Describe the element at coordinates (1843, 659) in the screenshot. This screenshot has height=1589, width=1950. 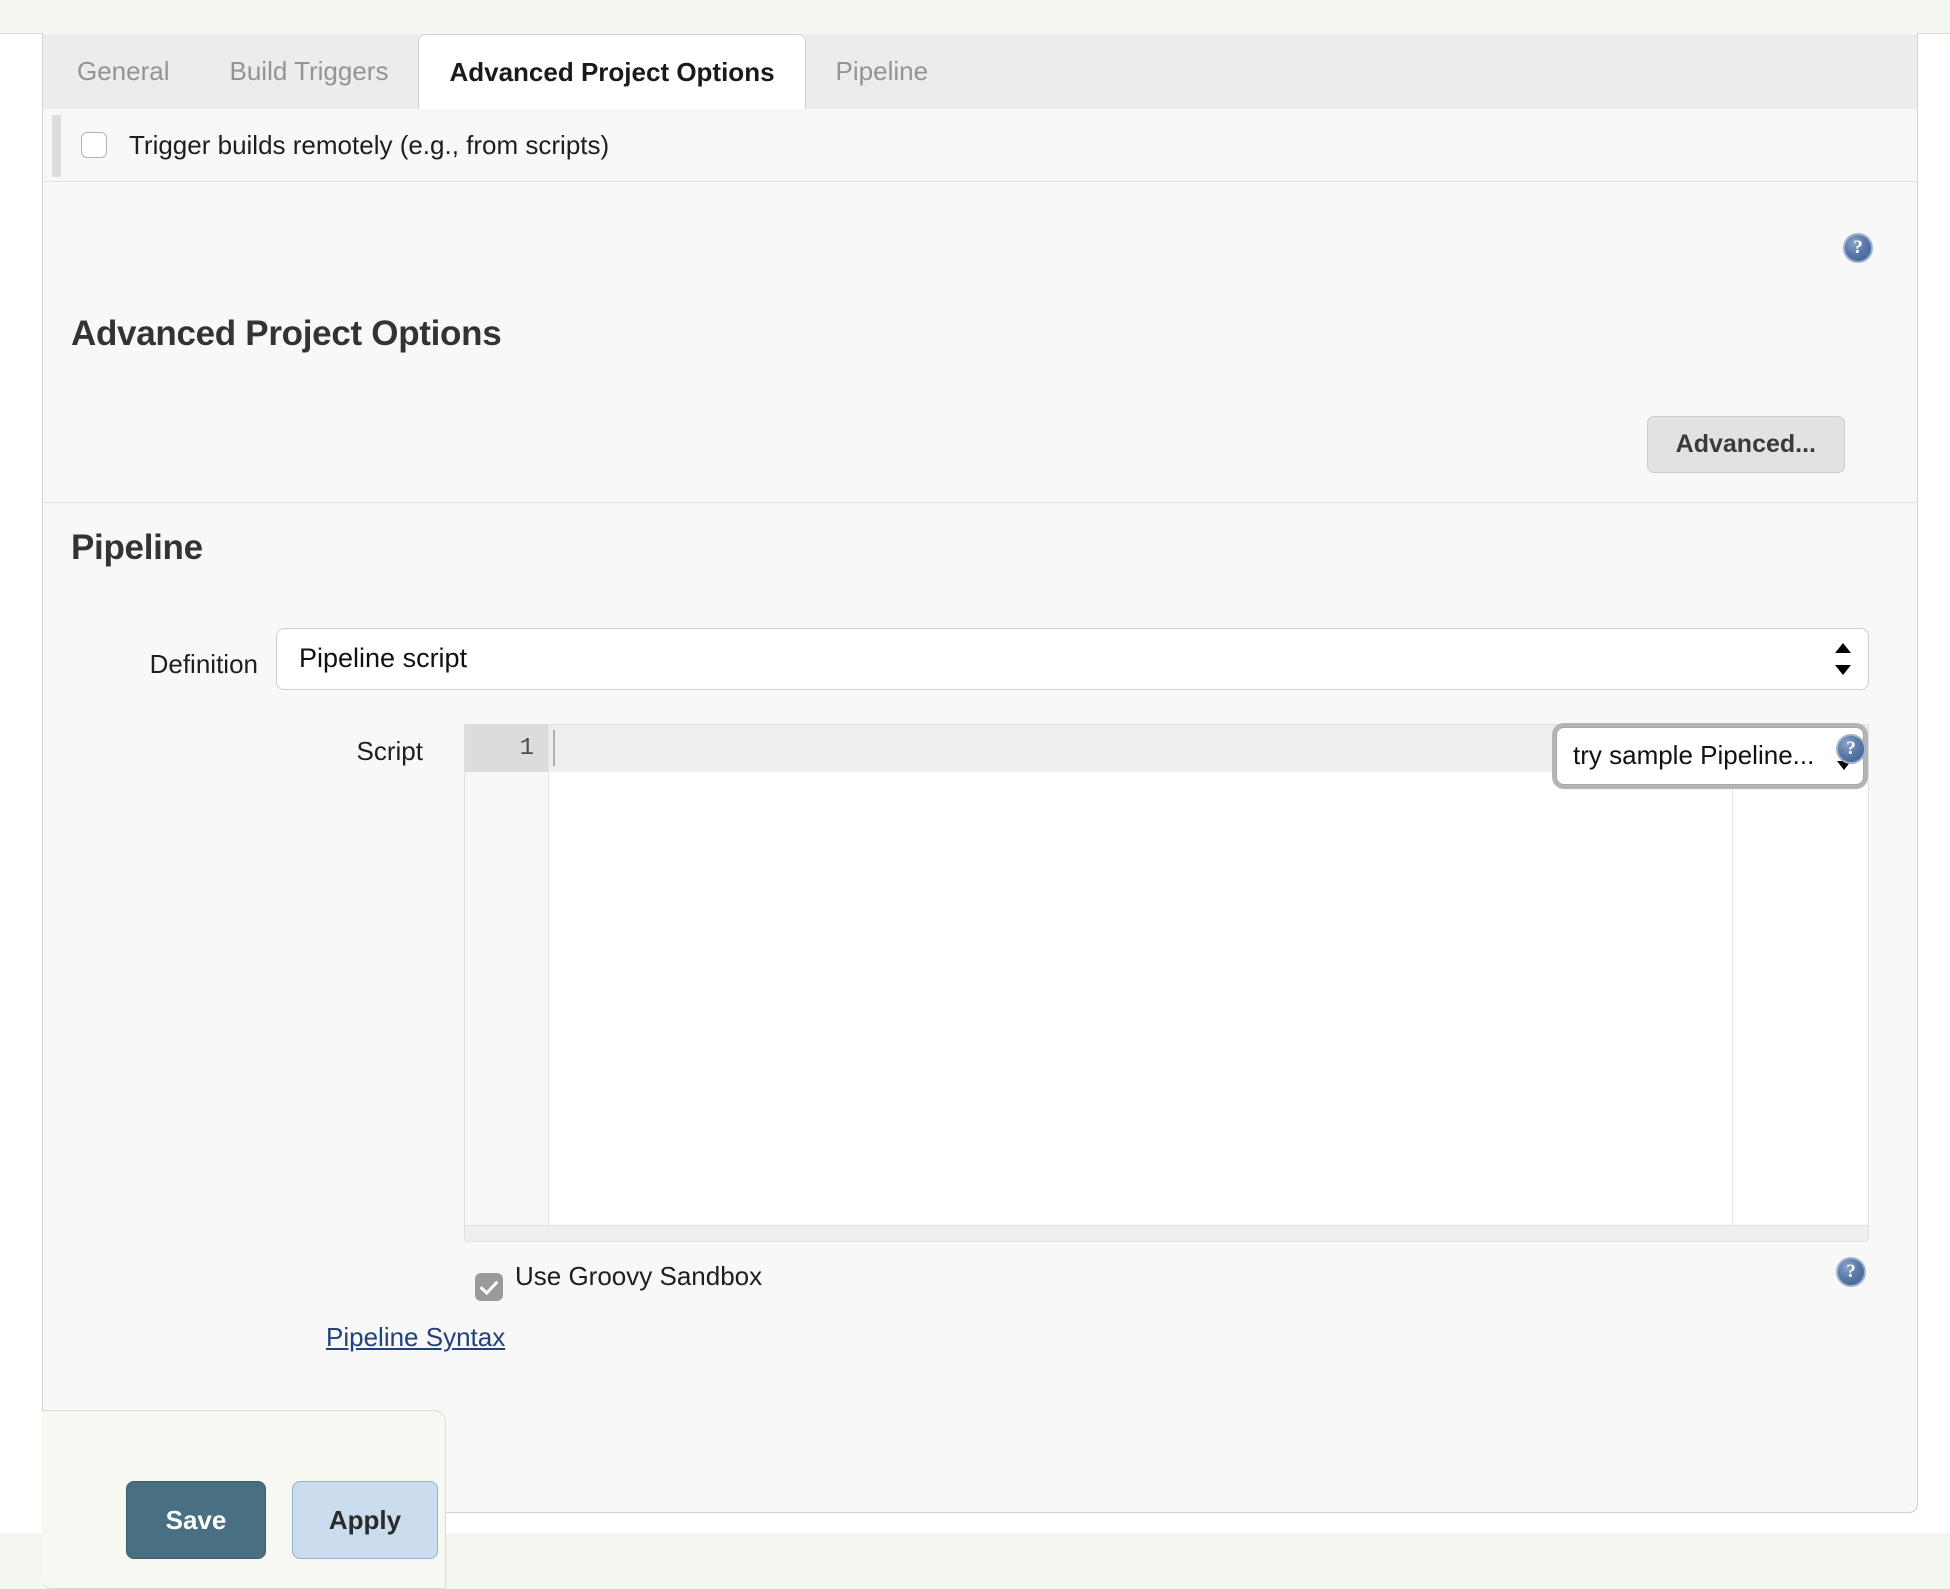
I see `chevron-updown-icon` at that location.